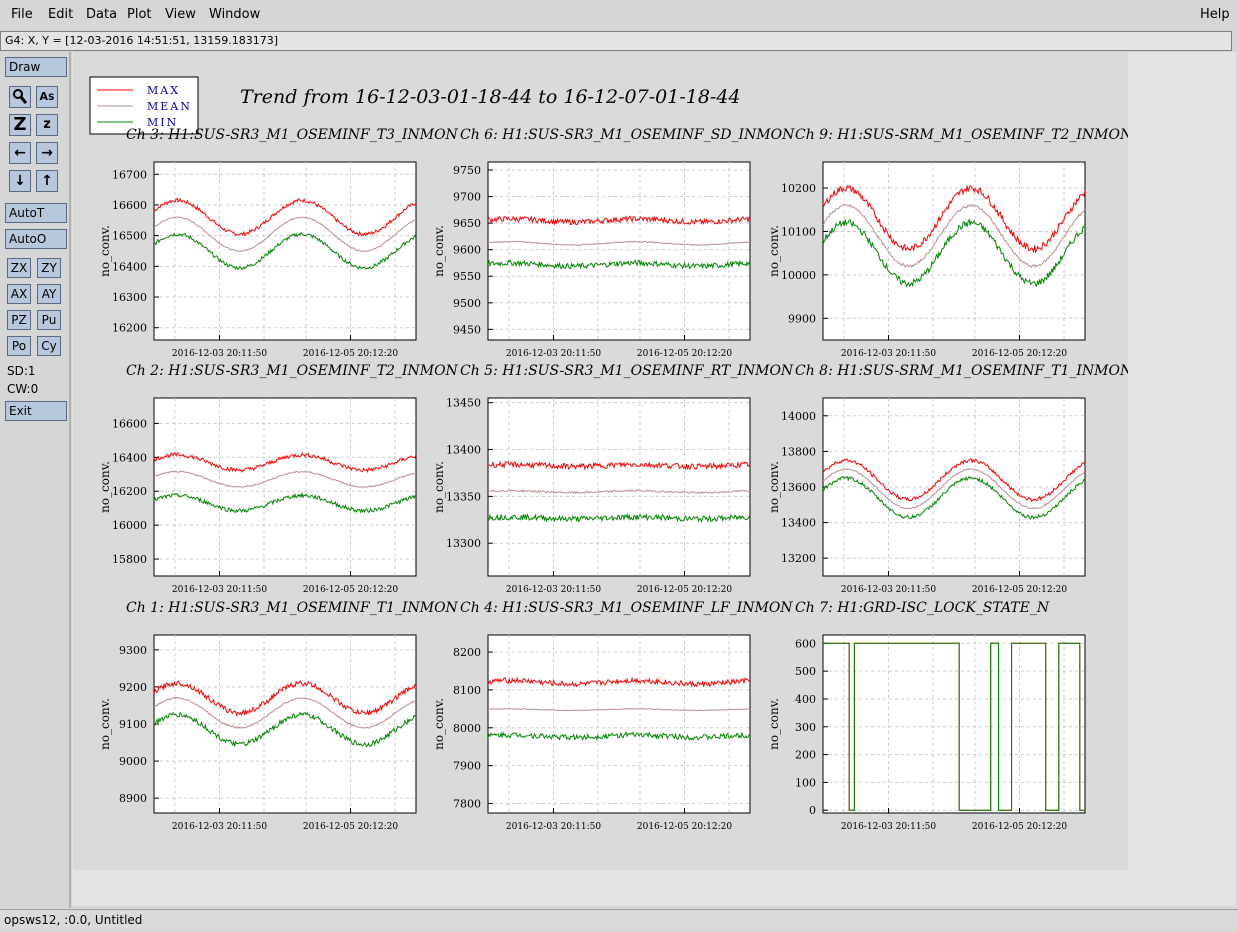 The height and width of the screenshot is (932, 1238). Describe the element at coordinates (798, 558) in the screenshot. I see `y-tick-label: 13200` at that location.